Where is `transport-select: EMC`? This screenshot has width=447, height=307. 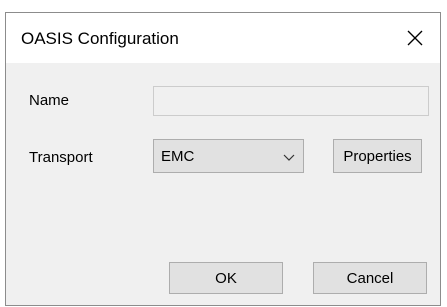 transport-select: EMC is located at coordinates (228, 156).